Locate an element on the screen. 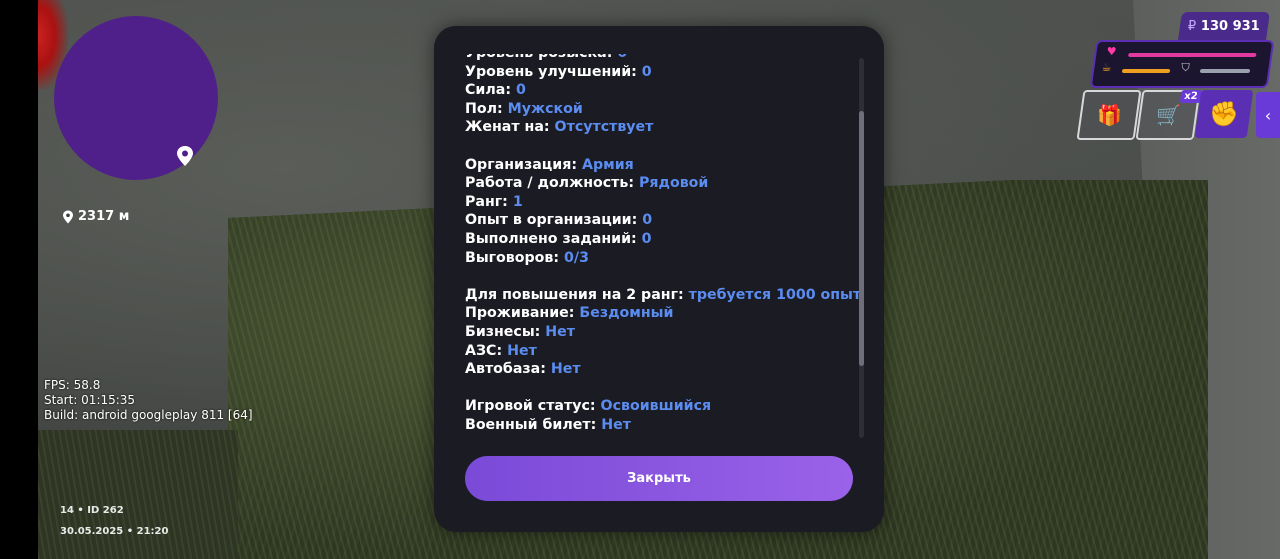  stat-row: Работа / должность: Рядовой is located at coordinates (662, 183).